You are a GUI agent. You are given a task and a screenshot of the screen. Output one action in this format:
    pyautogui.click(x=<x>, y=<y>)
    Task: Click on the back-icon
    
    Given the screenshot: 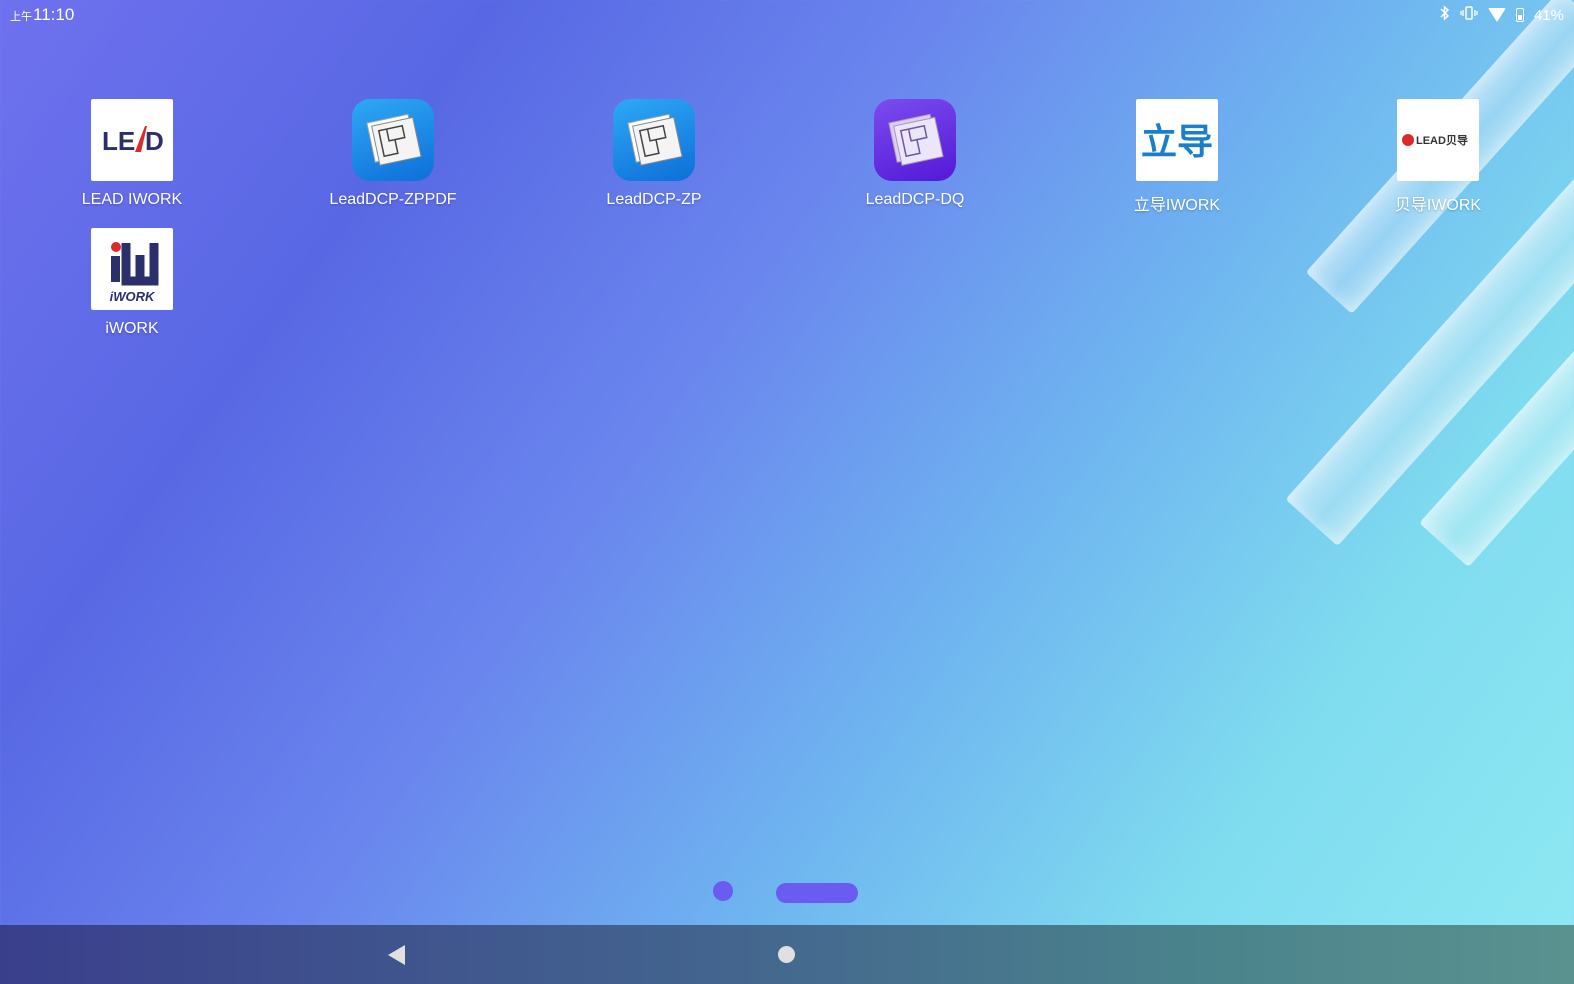 What is the action you would take?
    pyautogui.click(x=396, y=955)
    